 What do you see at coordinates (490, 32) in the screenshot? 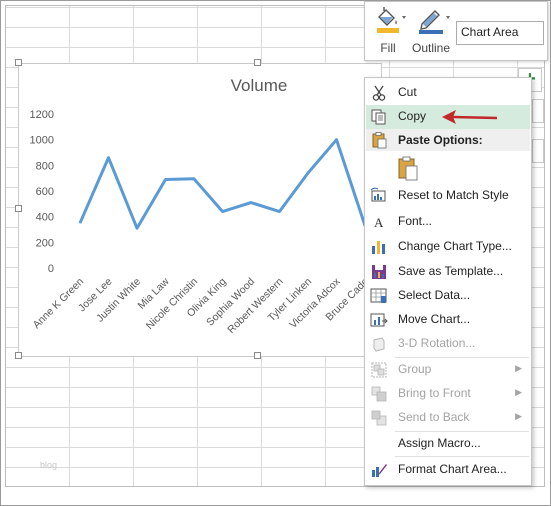
I see `chart-element-select-value: Chart Area` at bounding box center [490, 32].